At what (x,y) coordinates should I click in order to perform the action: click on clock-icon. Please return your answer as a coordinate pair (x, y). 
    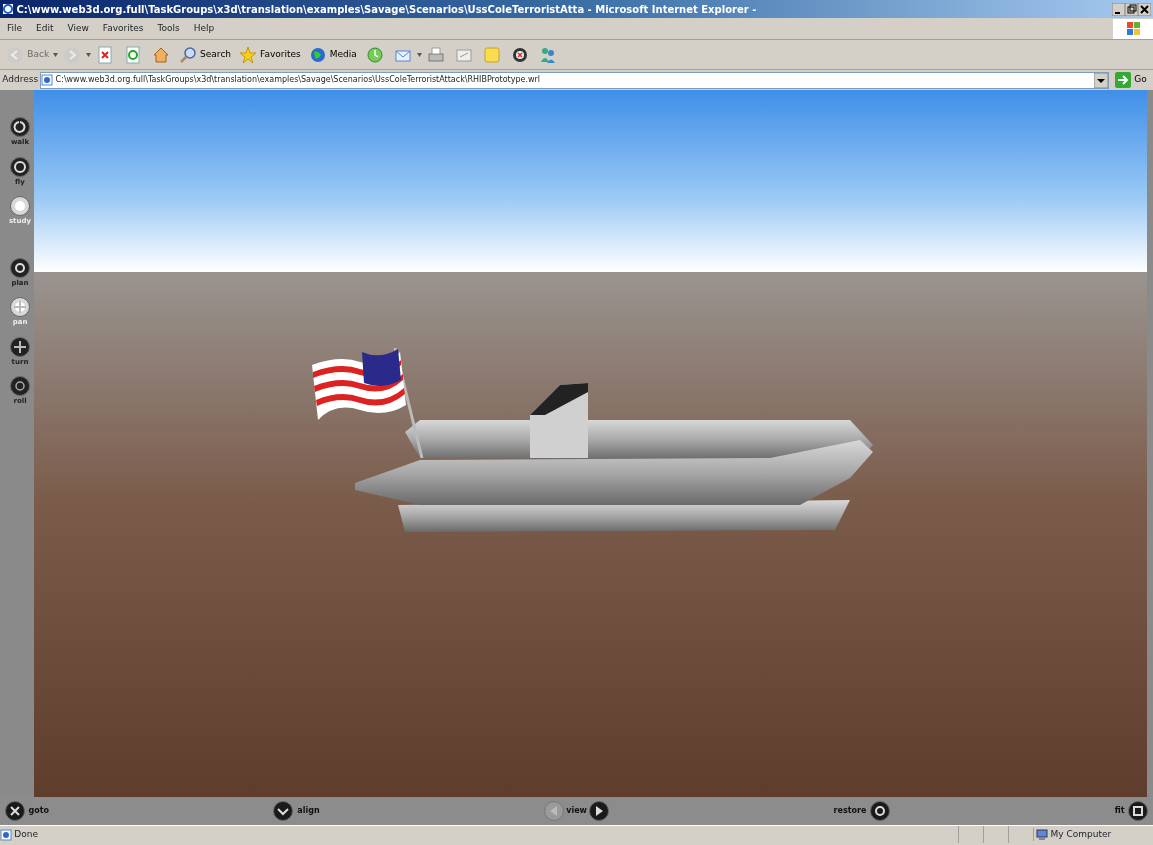
    Looking at the image, I should click on (374, 54).